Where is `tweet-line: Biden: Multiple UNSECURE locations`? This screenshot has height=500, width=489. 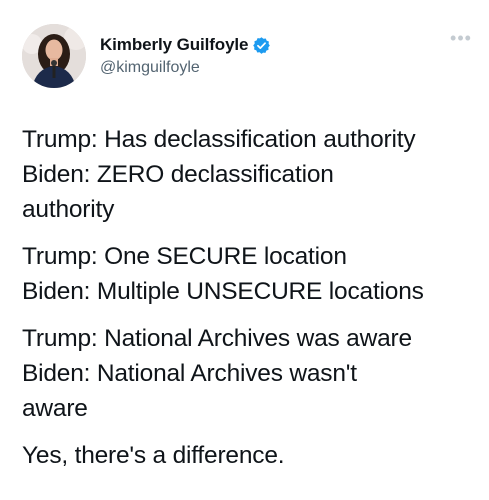
tweet-line: Biden: Multiple UNSECURE locations is located at coordinates (223, 291).